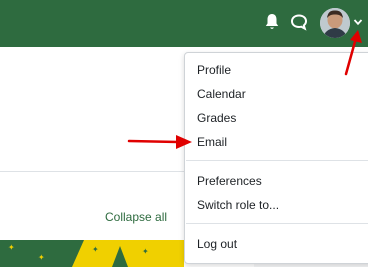 The image size is (368, 267). What do you see at coordinates (216, 118) in the screenshot?
I see `menu-item-grades: Grades` at bounding box center [216, 118].